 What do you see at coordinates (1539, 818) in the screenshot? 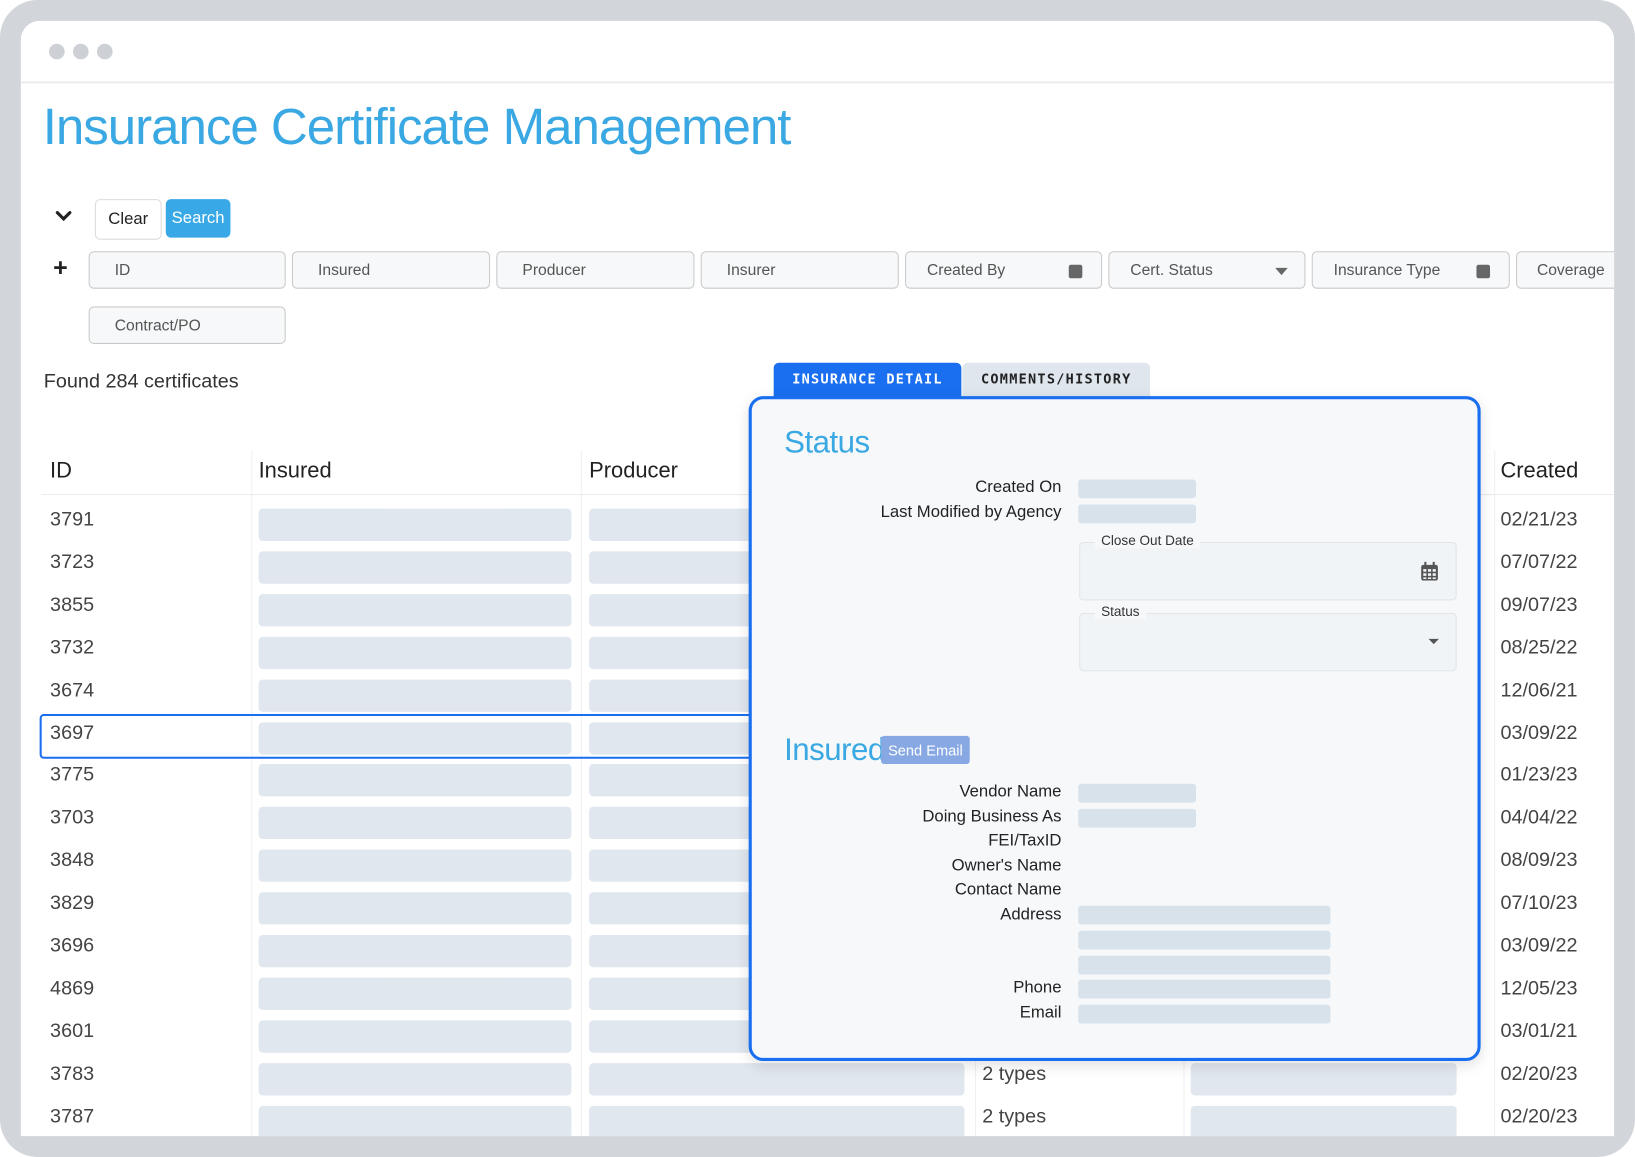
I see `created-date-cell: 04/04/22` at bounding box center [1539, 818].